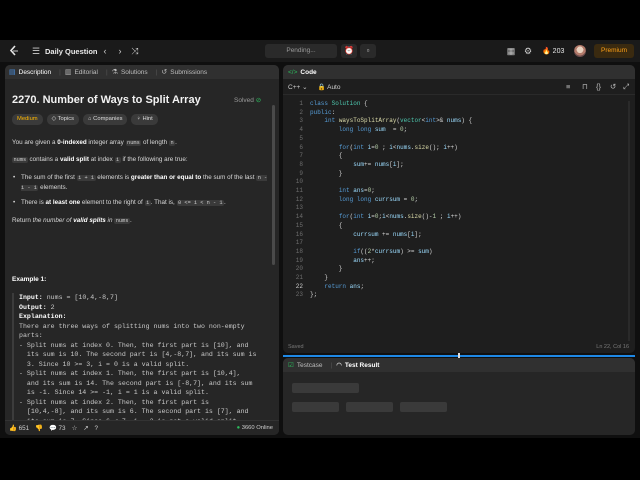  What do you see at coordinates (580, 51) in the screenshot?
I see `avatar` at bounding box center [580, 51].